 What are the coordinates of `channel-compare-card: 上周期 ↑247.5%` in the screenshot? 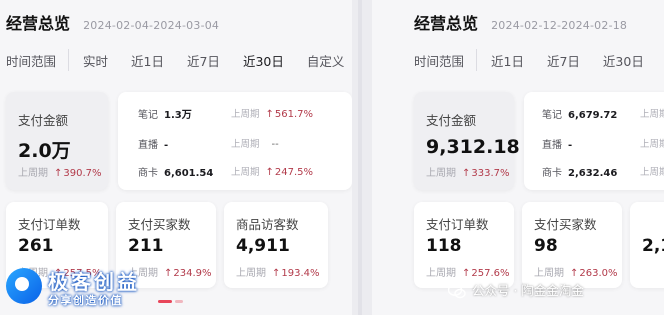 It's located at (272, 172).